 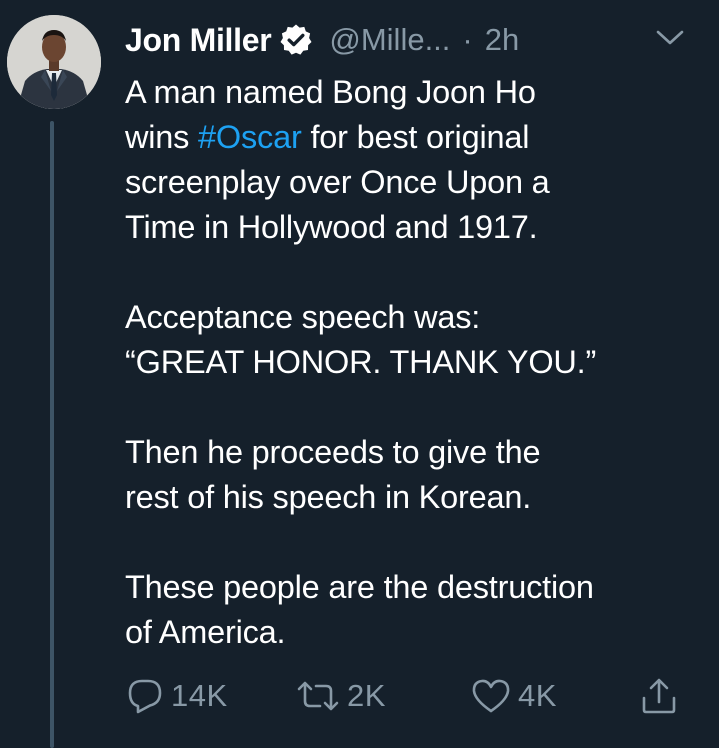 I want to click on tweet-text-line: These people are the destruction, so click(x=359, y=587).